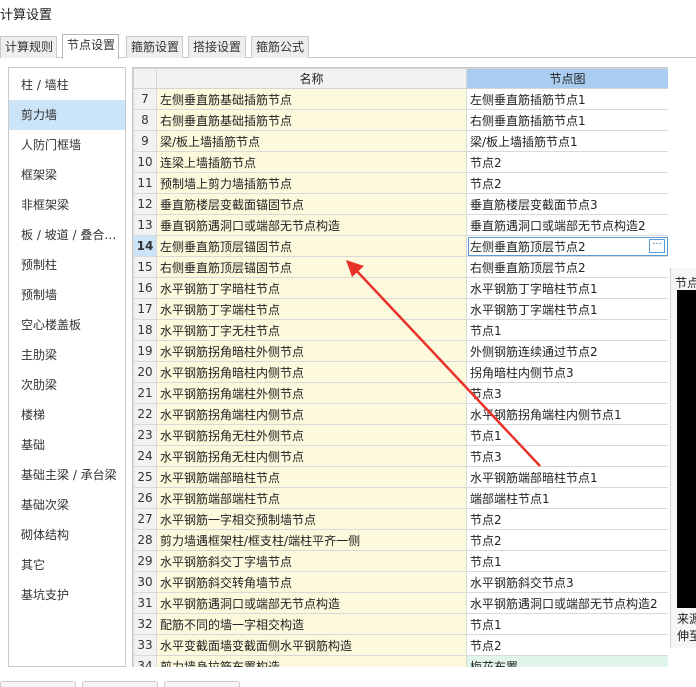 This screenshot has width=696, height=687. Describe the element at coordinates (567, 309) in the screenshot. I see `row-node-cell: 水平钢筋丁字端柱节点1` at that location.